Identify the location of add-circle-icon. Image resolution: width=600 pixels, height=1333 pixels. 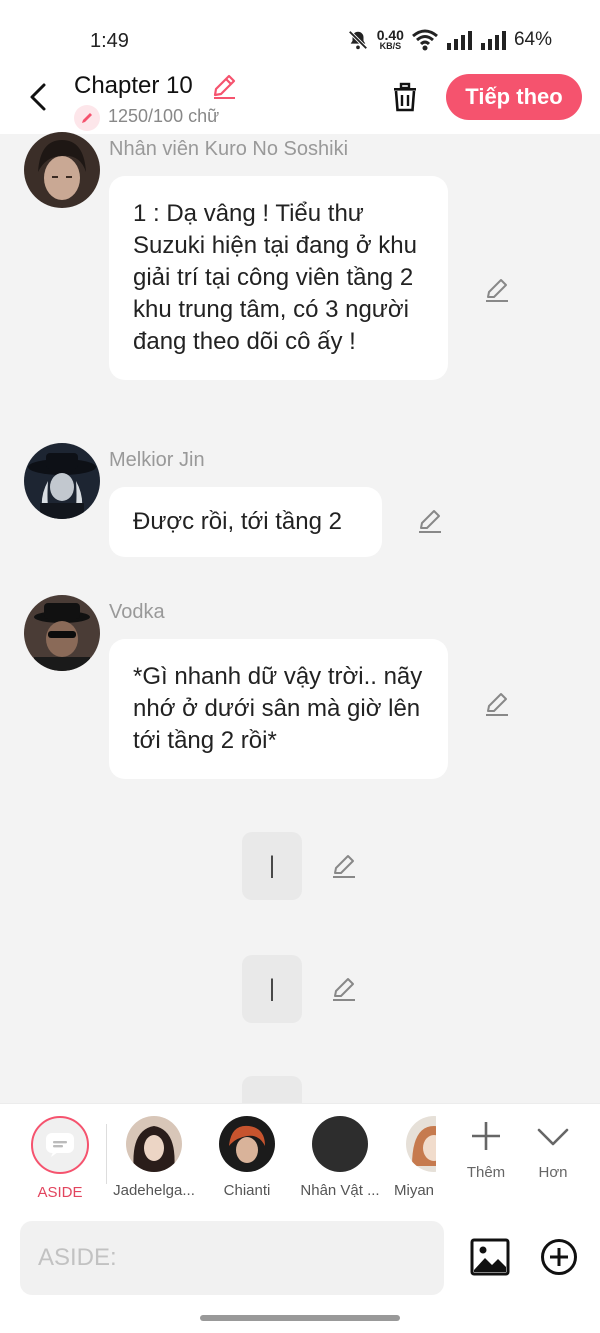
(559, 1257).